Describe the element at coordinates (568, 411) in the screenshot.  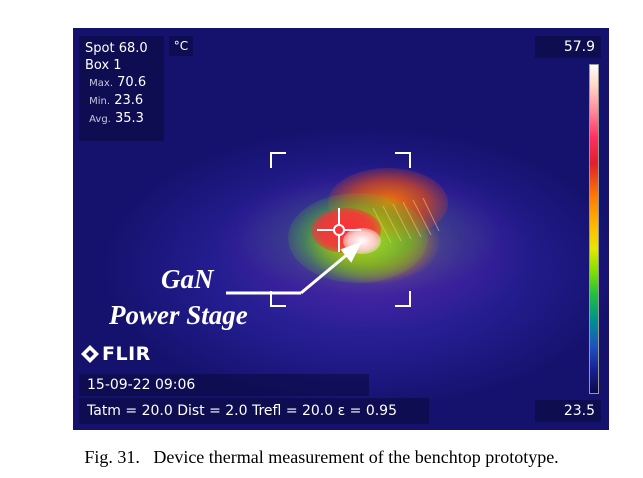
I see `scale-min-value: 23.5` at that location.